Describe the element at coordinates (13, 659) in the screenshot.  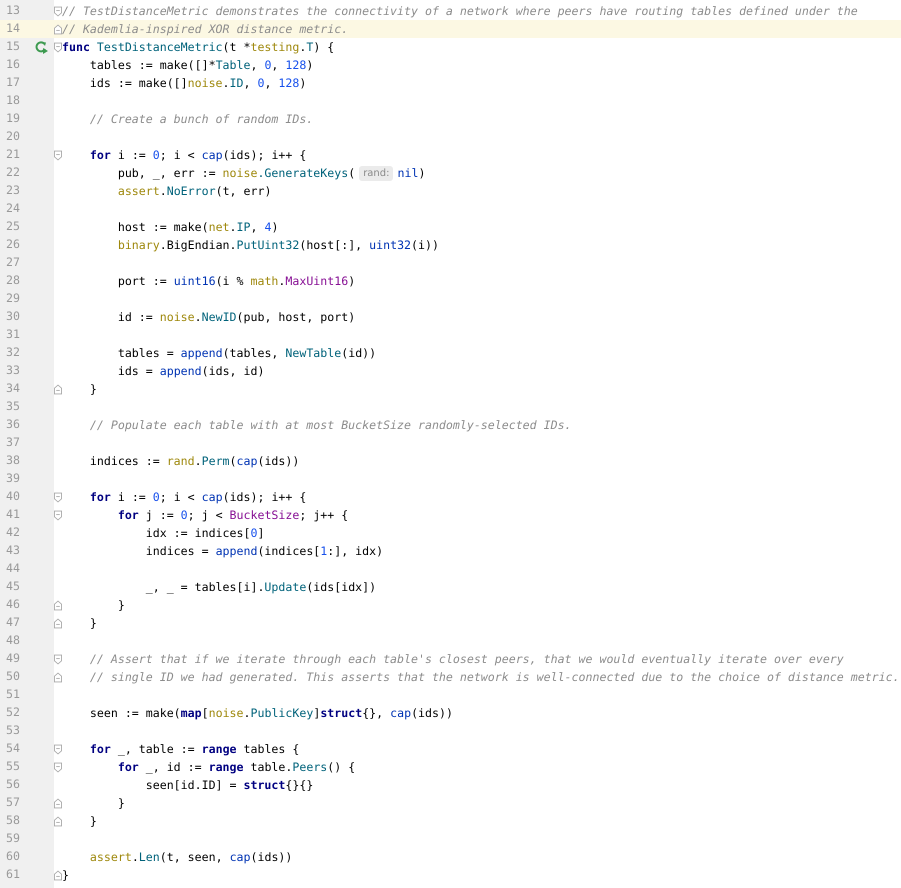
I see `line-number: 49` at that location.